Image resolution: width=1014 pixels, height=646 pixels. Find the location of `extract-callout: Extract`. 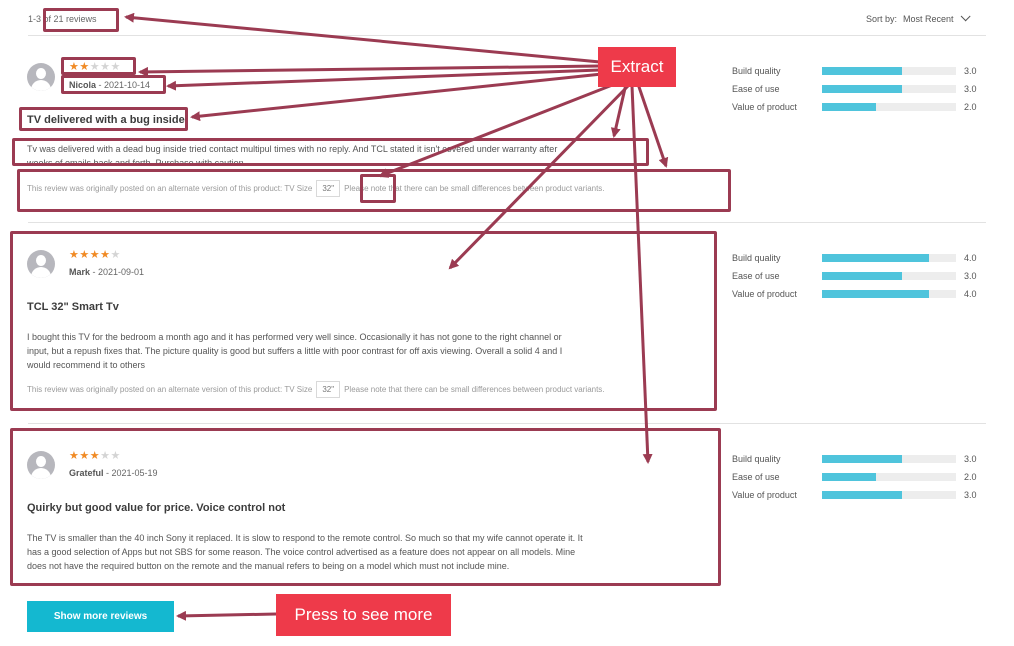

extract-callout: Extract is located at coordinates (637, 67).